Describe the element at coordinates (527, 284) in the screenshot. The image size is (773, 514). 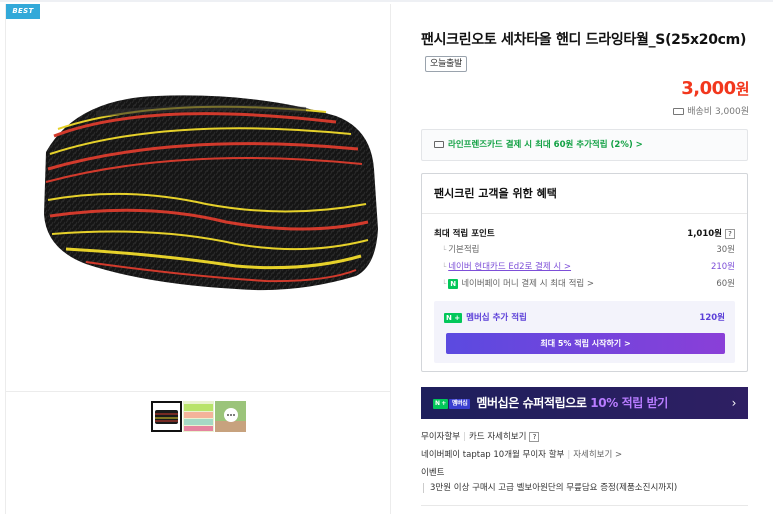
I see `naverpay-money-link: 네이버페이 머니 결제 시 최대 적립 >` at that location.